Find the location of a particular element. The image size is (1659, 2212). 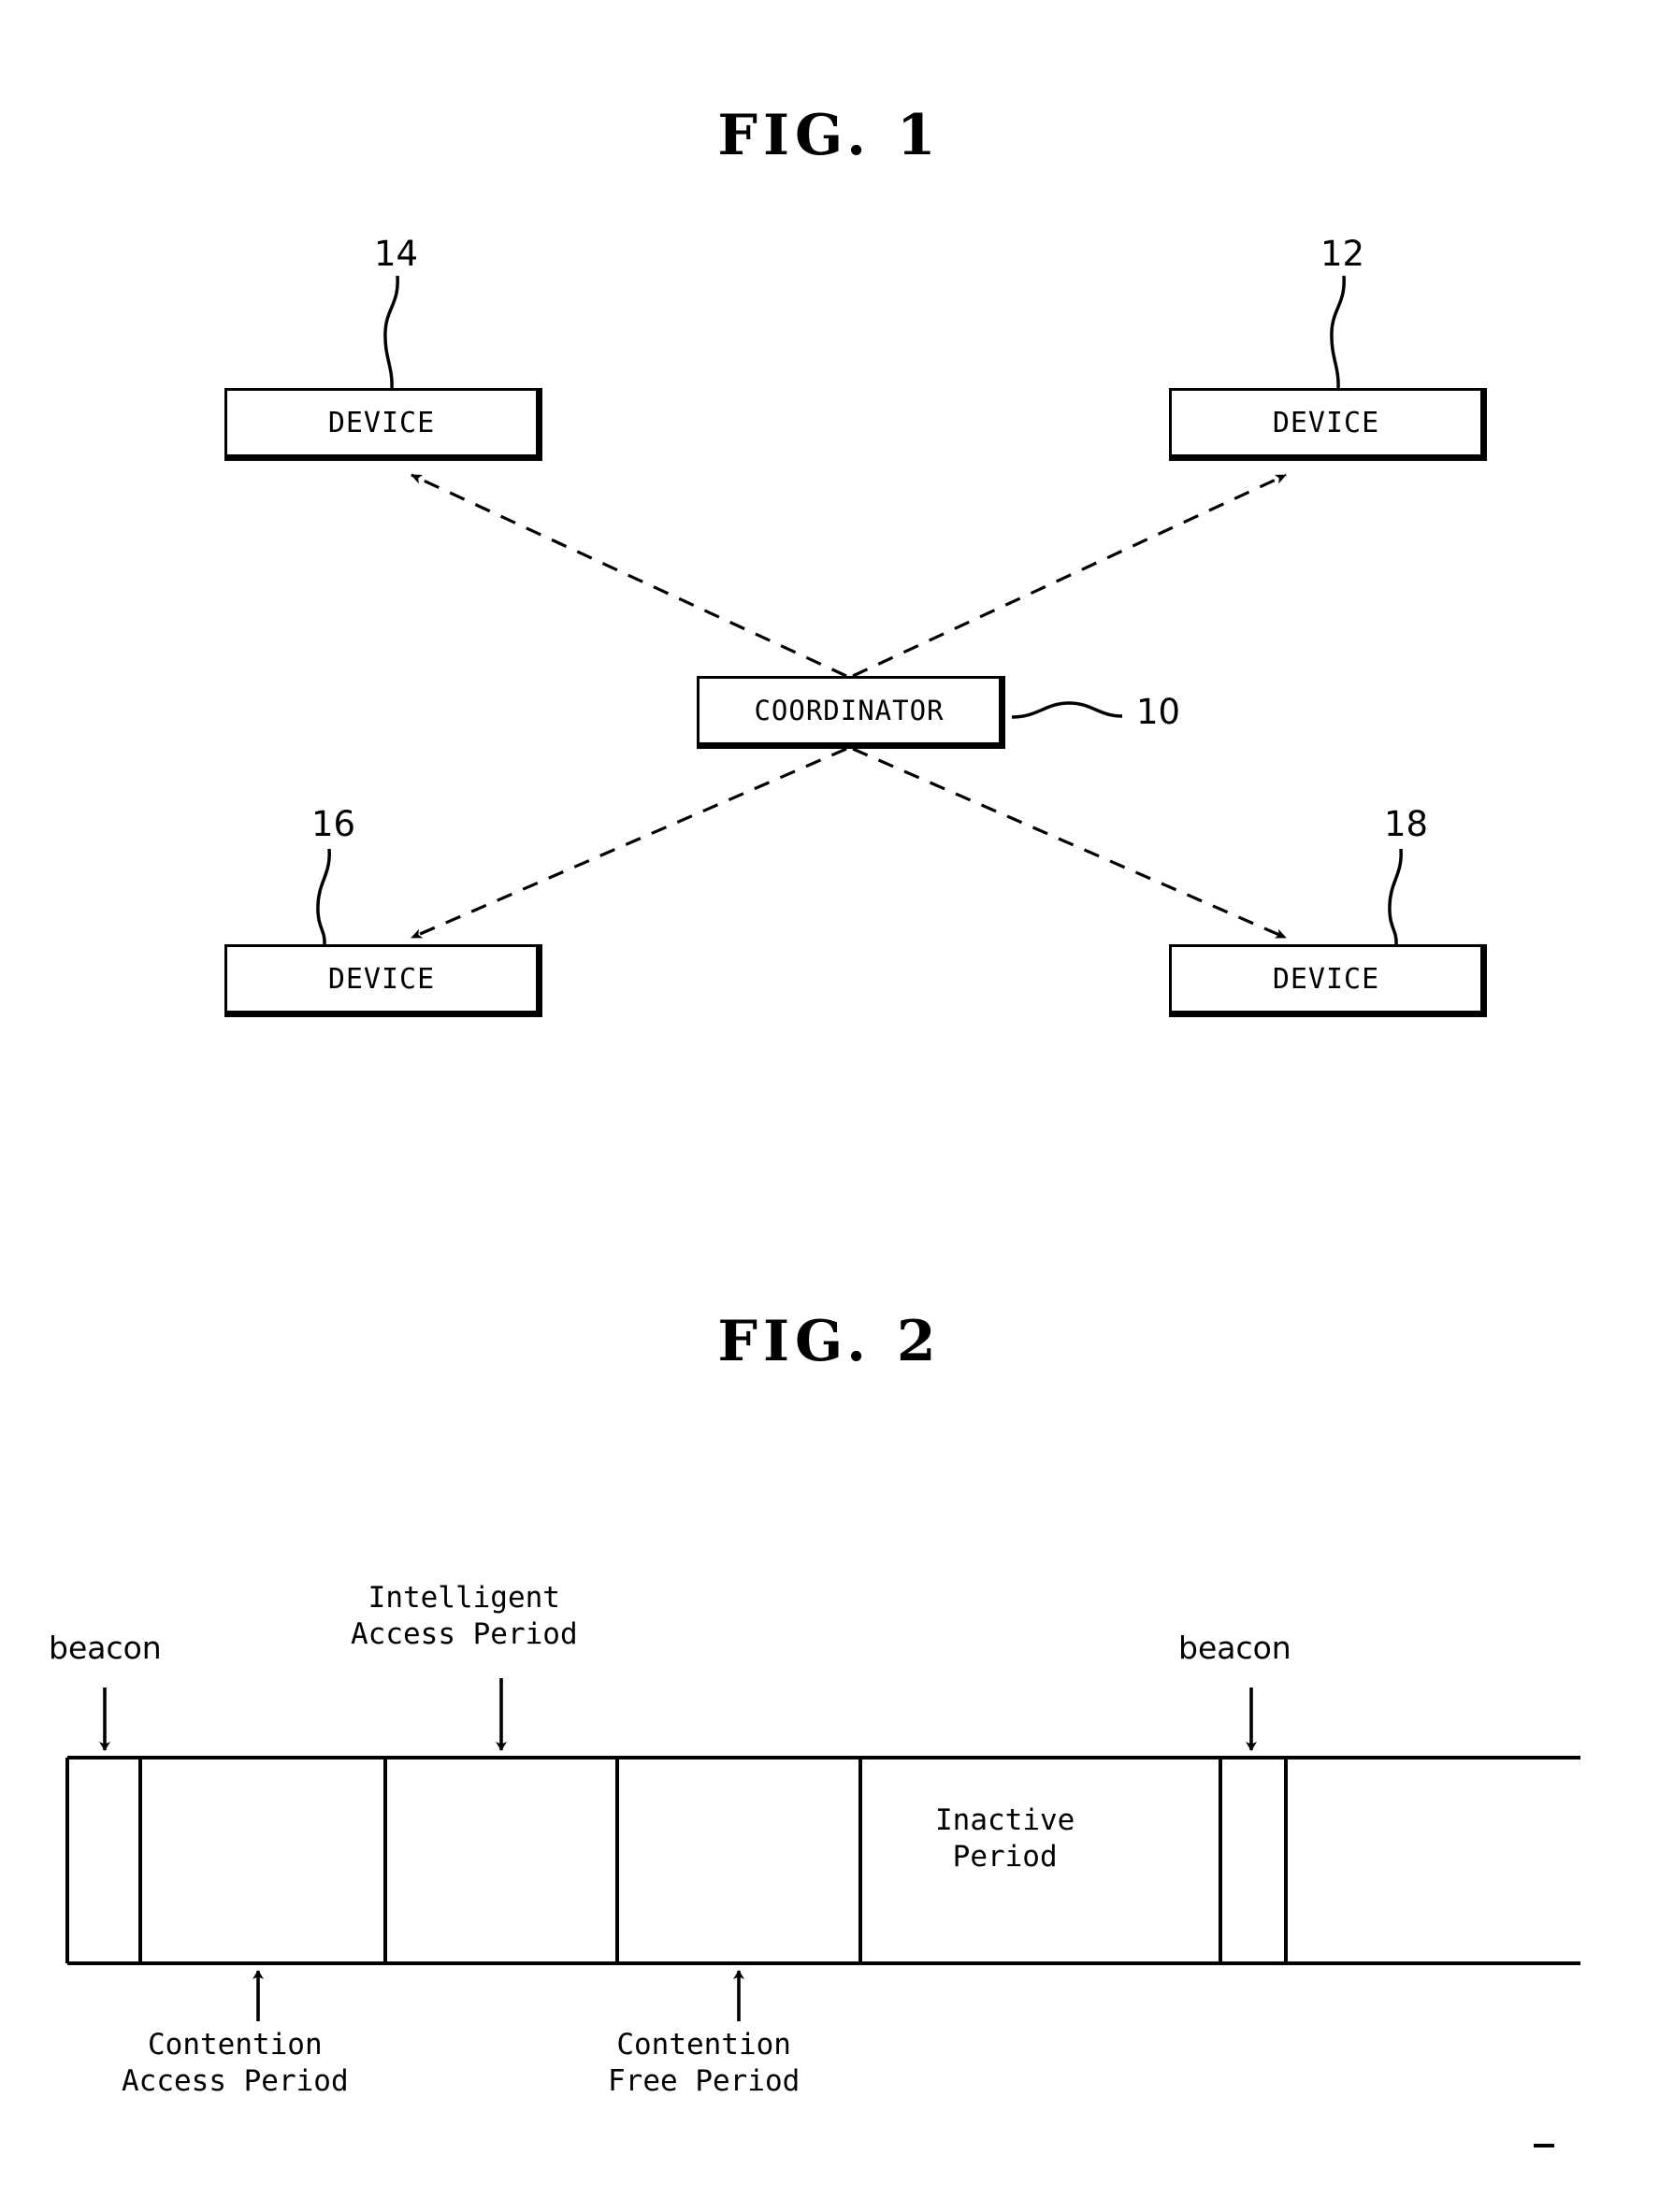

reference-numeral-16: 16 is located at coordinates (333, 824).